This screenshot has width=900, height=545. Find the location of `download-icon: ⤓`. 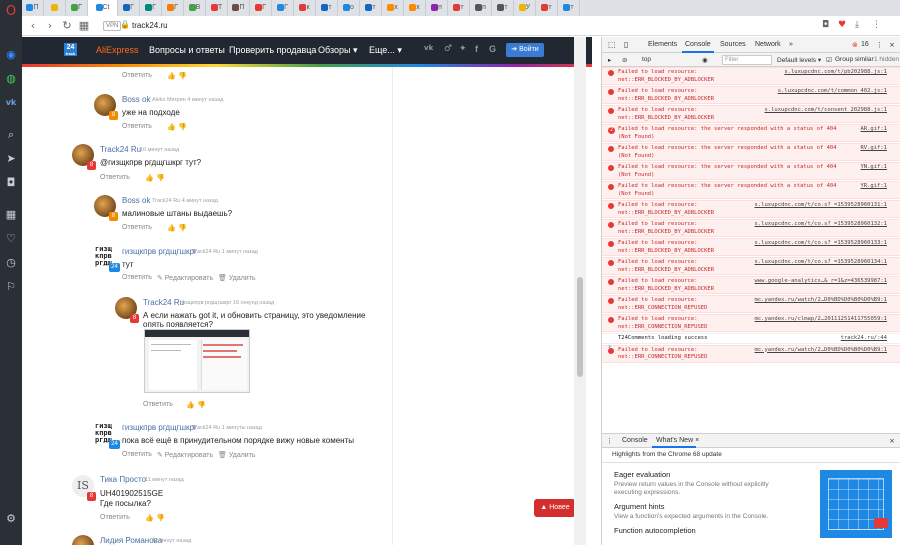

download-icon: ⤓ is located at coordinates (857, 25).